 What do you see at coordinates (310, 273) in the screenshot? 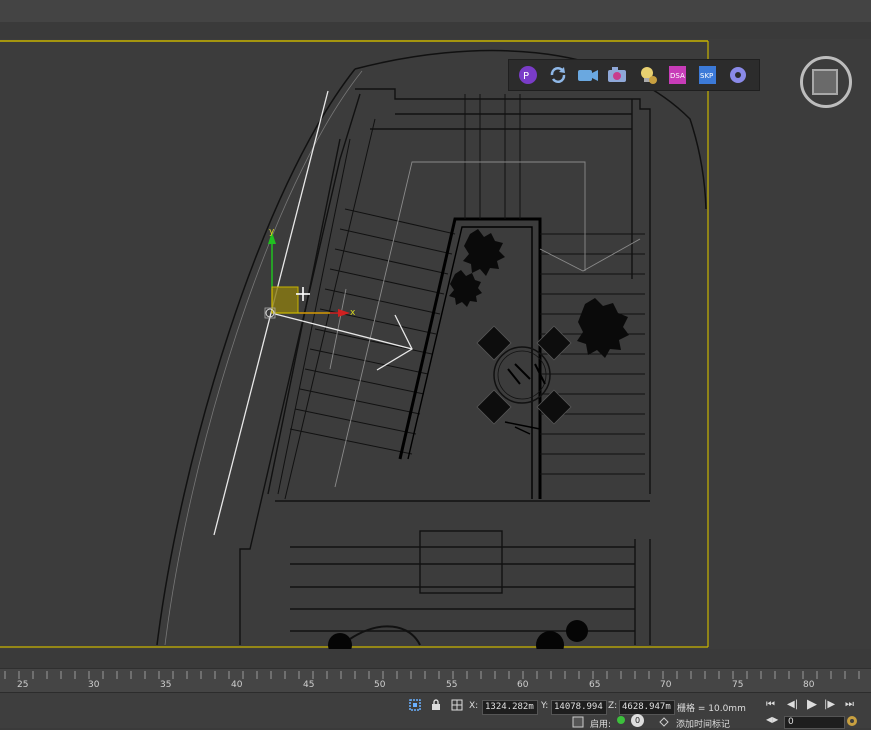
I see `transform-gizmo: y x` at bounding box center [310, 273].